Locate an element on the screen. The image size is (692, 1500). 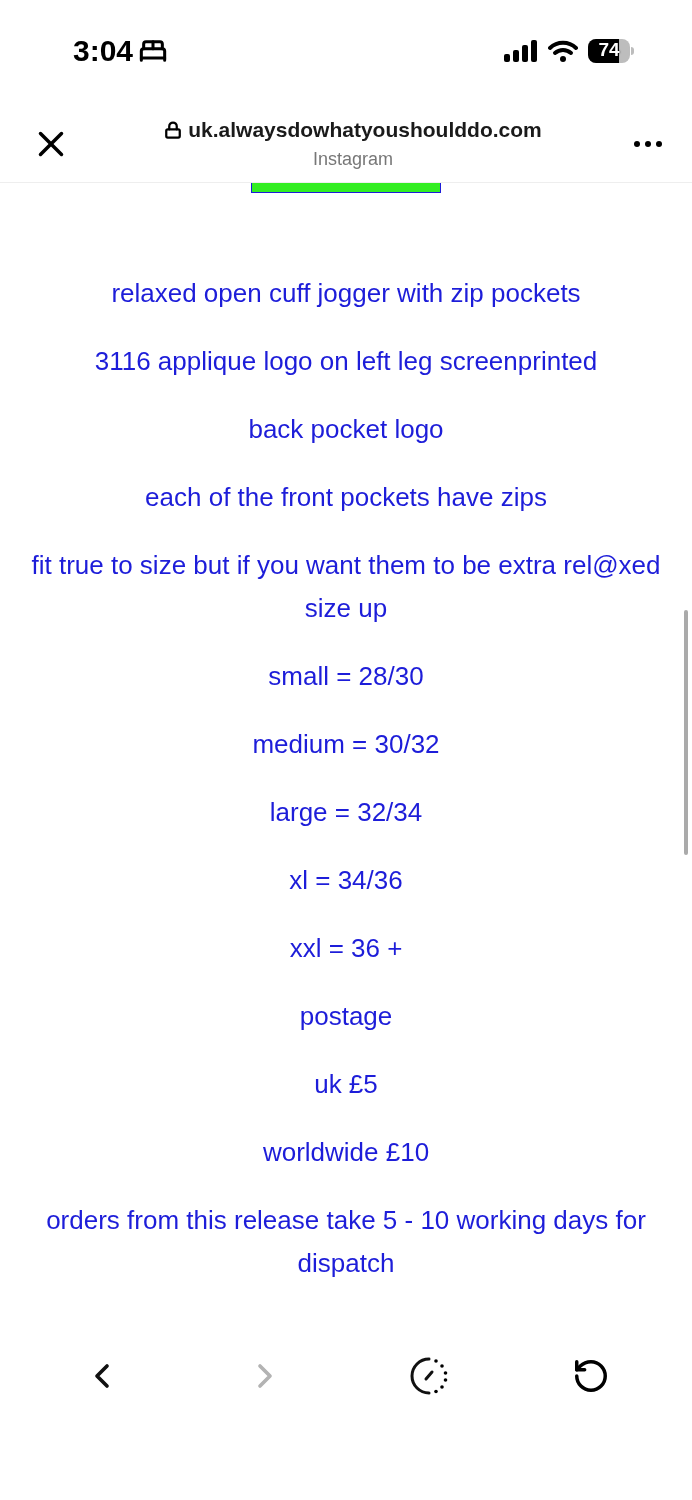
lock-icon is located at coordinates (173, 130).